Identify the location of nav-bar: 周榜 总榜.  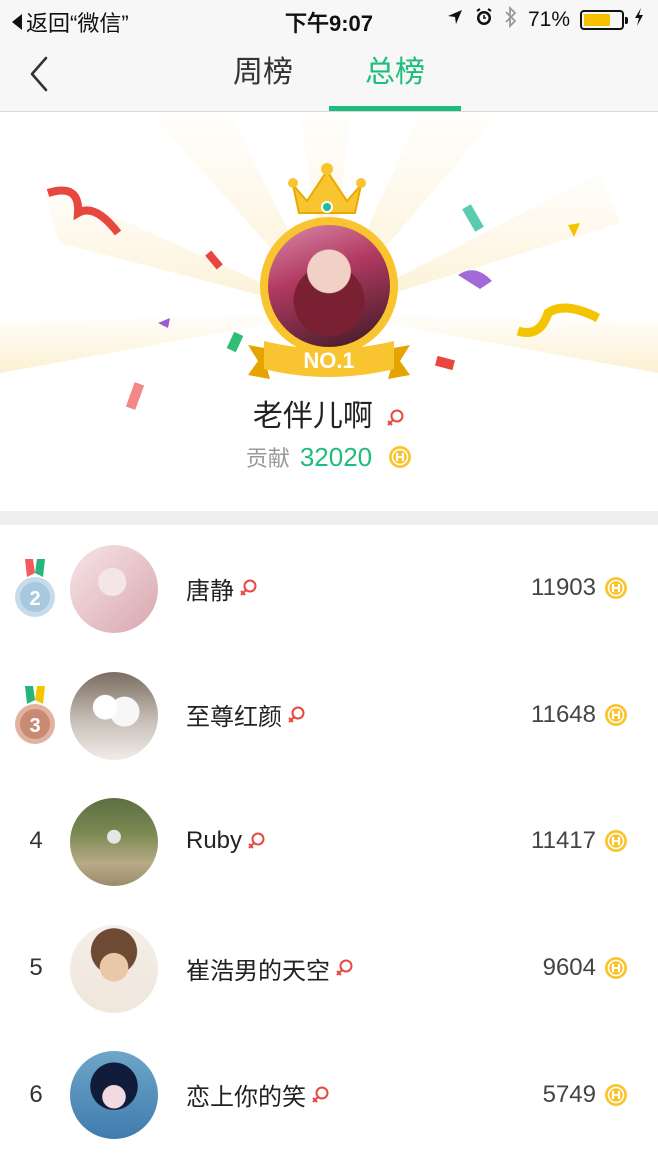
(329, 76).